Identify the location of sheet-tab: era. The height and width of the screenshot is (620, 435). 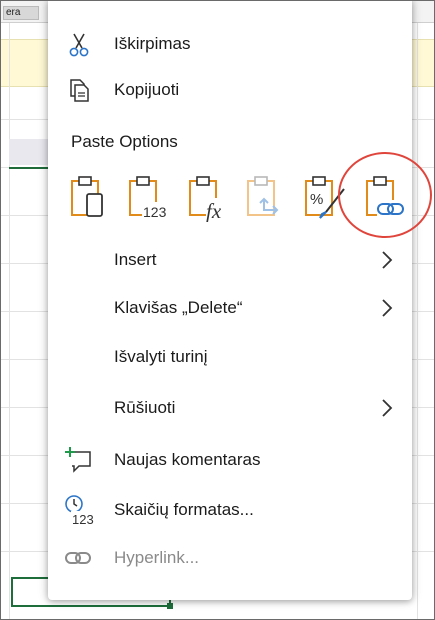
(21, 13).